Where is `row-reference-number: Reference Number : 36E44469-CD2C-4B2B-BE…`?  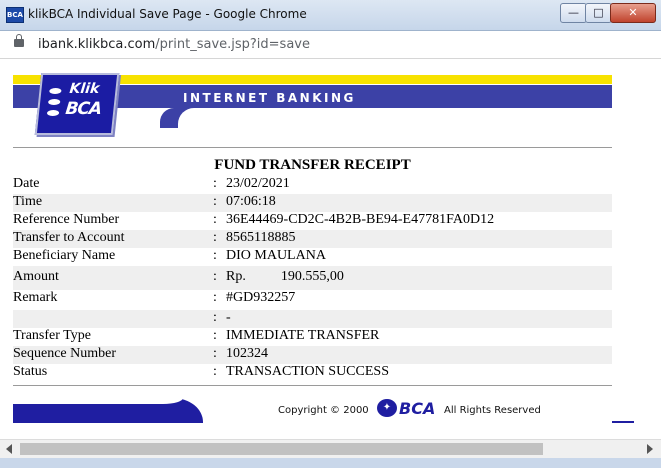
row-reference-number: Reference Number : 36E44469-CD2C-4B2B-BE… is located at coordinates (312, 221).